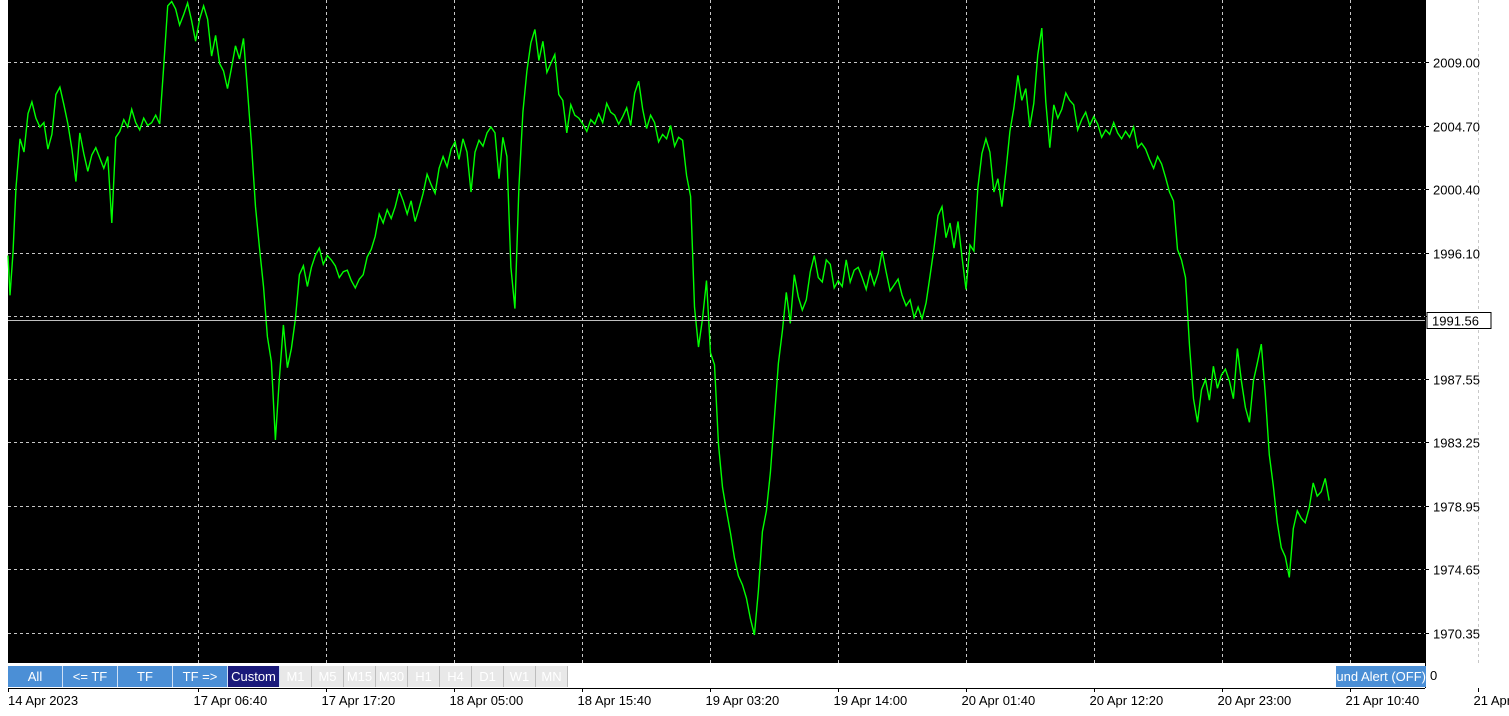  Describe the element at coordinates (871, 700) in the screenshot. I see `time-tick-label: 19 Apr 14:00` at that location.